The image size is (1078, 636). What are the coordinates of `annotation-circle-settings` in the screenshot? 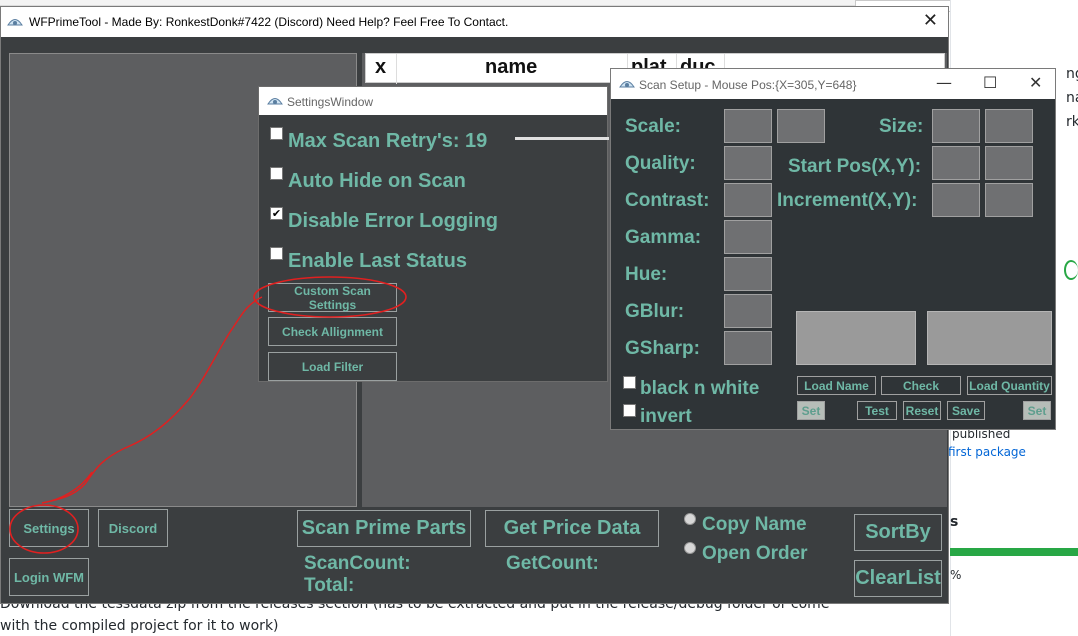 It's located at (44, 529).